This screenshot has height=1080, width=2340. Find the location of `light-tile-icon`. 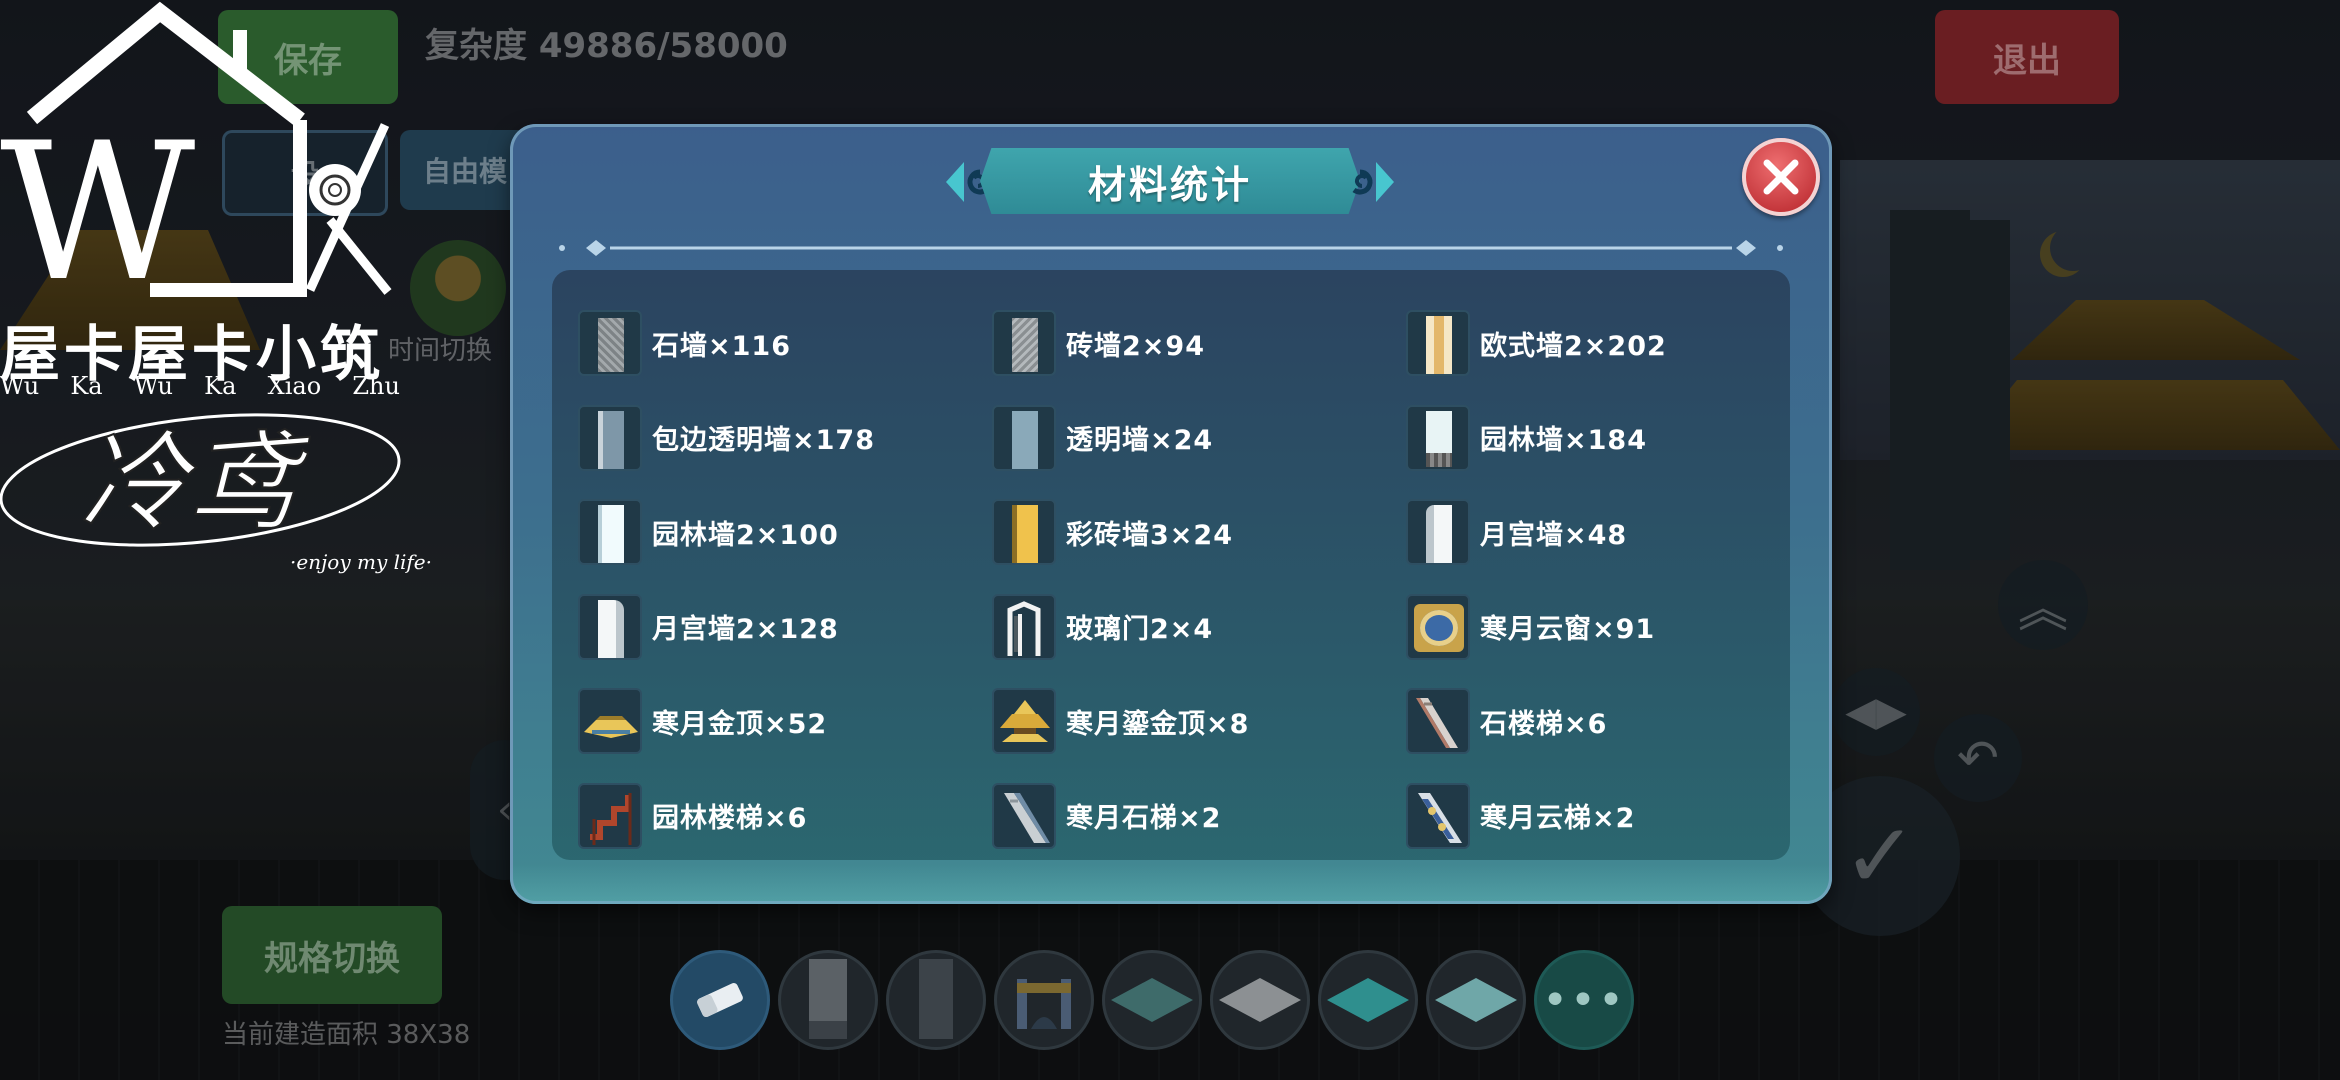

light-tile-icon is located at coordinates (1476, 1000).